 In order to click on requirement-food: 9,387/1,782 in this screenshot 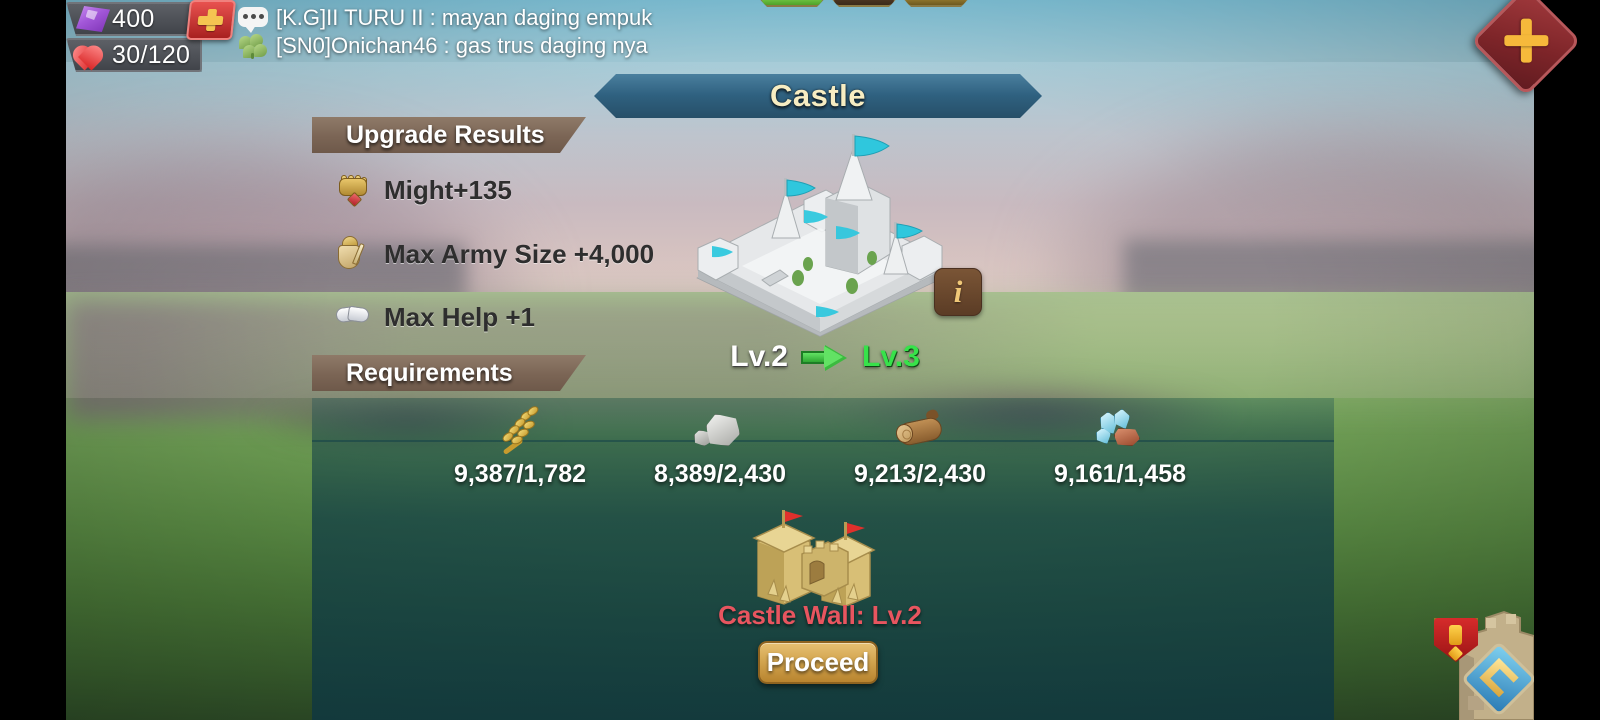, I will do `click(520, 446)`.